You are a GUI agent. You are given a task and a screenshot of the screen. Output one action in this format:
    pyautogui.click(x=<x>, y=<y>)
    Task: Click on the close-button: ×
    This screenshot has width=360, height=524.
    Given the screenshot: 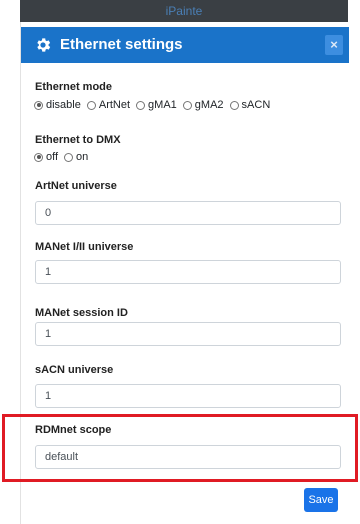 What is the action you would take?
    pyautogui.click(x=334, y=45)
    